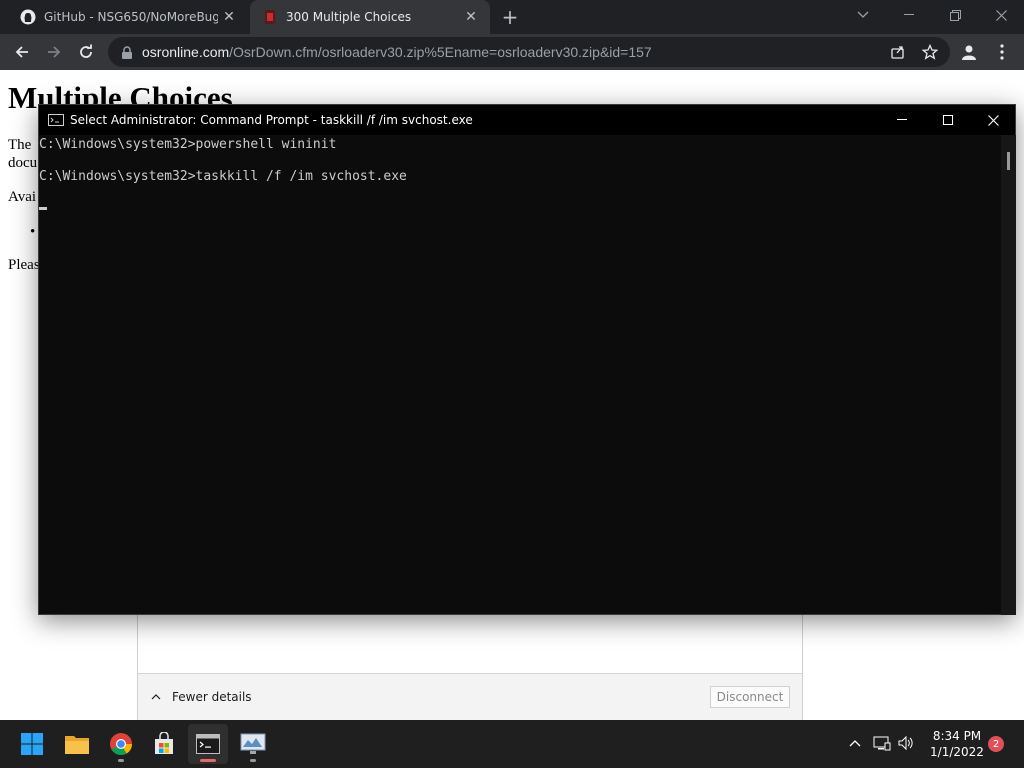 The image size is (1024, 768). What do you see at coordinates (86, 52) in the screenshot?
I see `reload-icon` at bounding box center [86, 52].